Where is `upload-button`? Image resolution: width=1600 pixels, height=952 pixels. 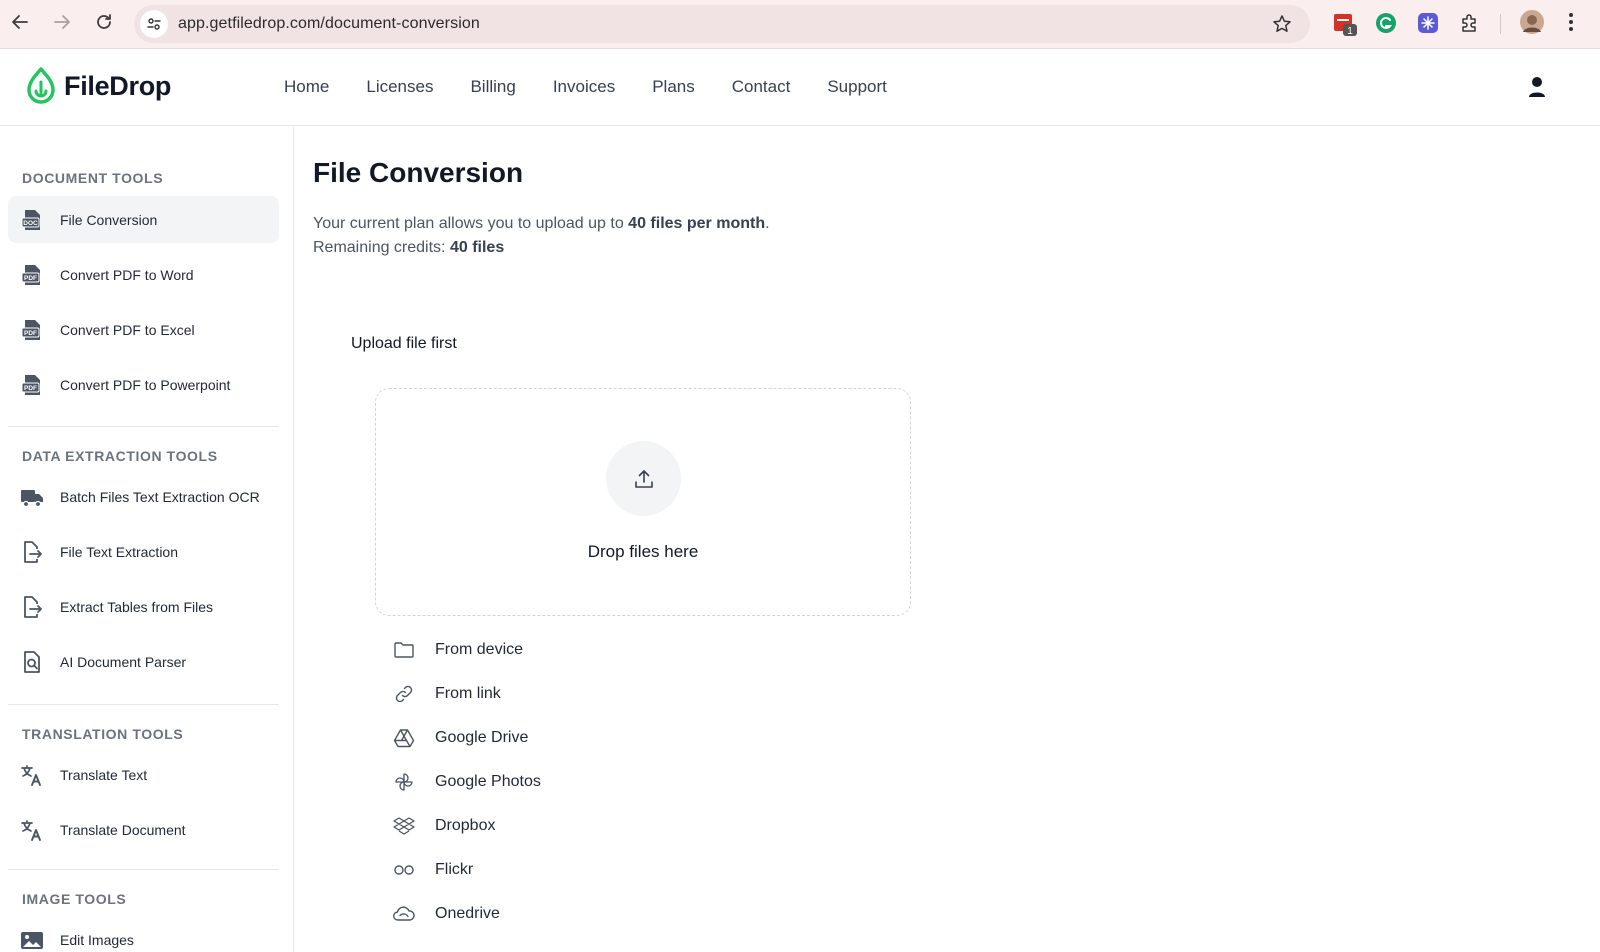
upload-button is located at coordinates (643, 478).